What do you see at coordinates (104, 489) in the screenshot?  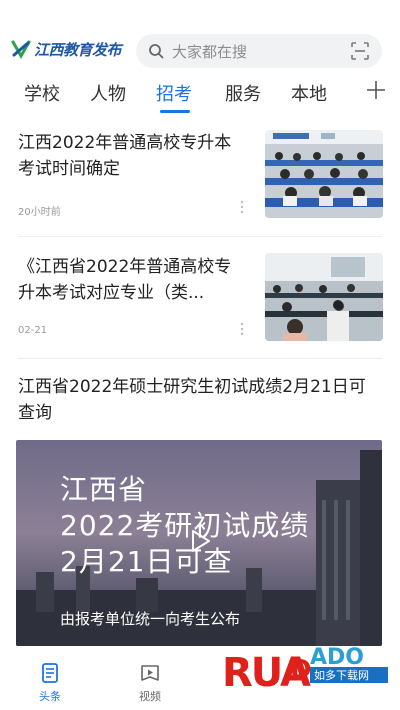 I see `video-caption-line1: 江西省` at bounding box center [104, 489].